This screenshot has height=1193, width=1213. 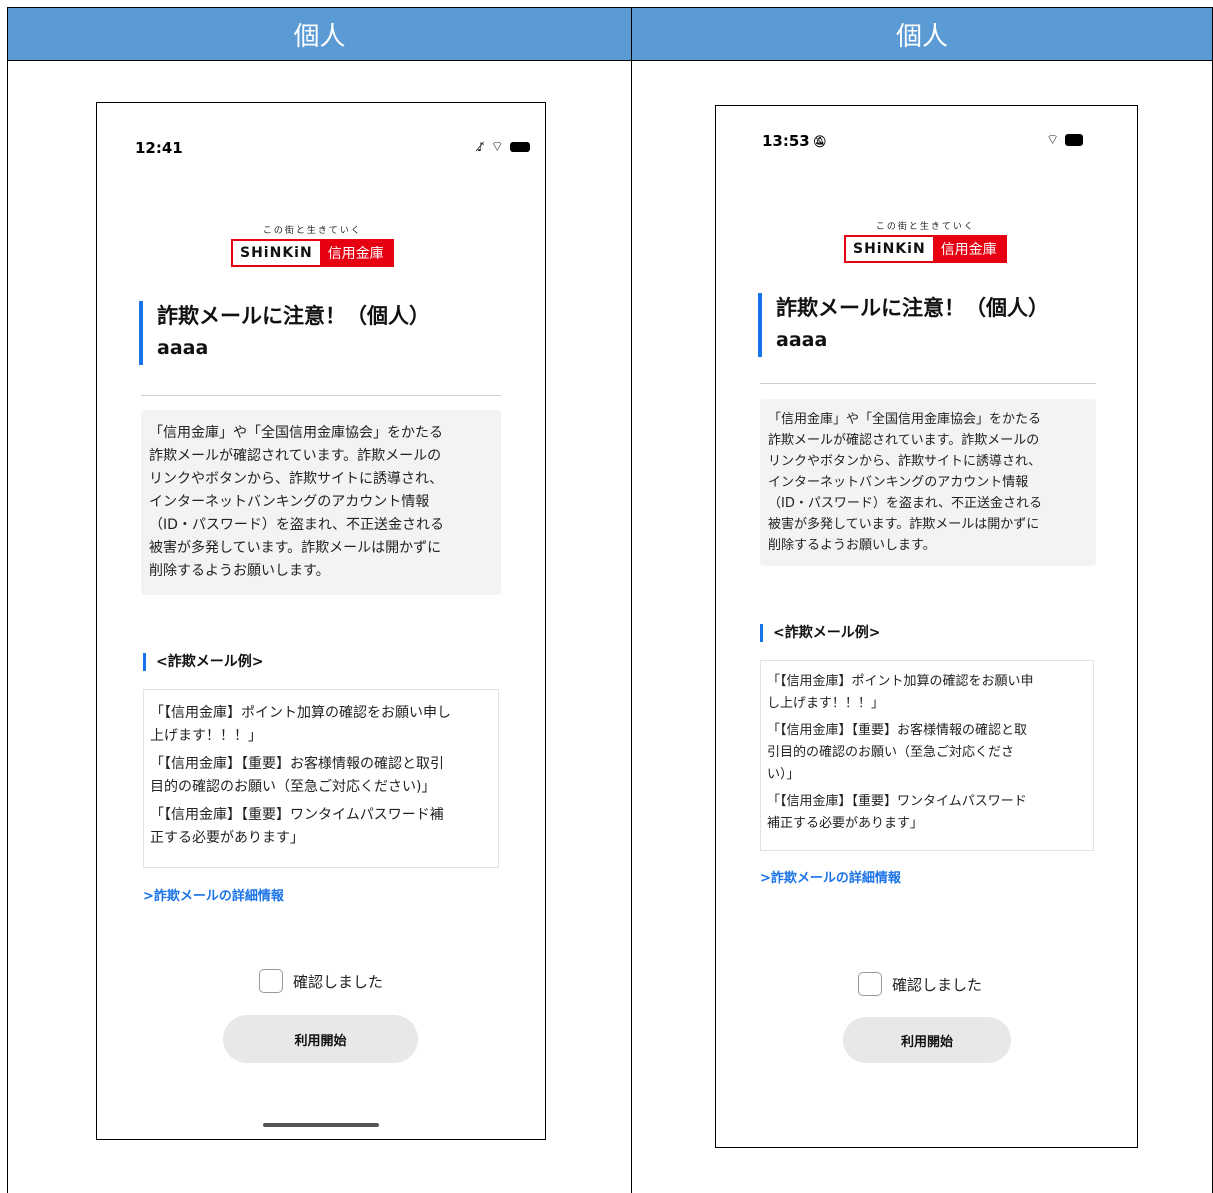 I want to click on status-icons: ⌔, so click(x=1065, y=140).